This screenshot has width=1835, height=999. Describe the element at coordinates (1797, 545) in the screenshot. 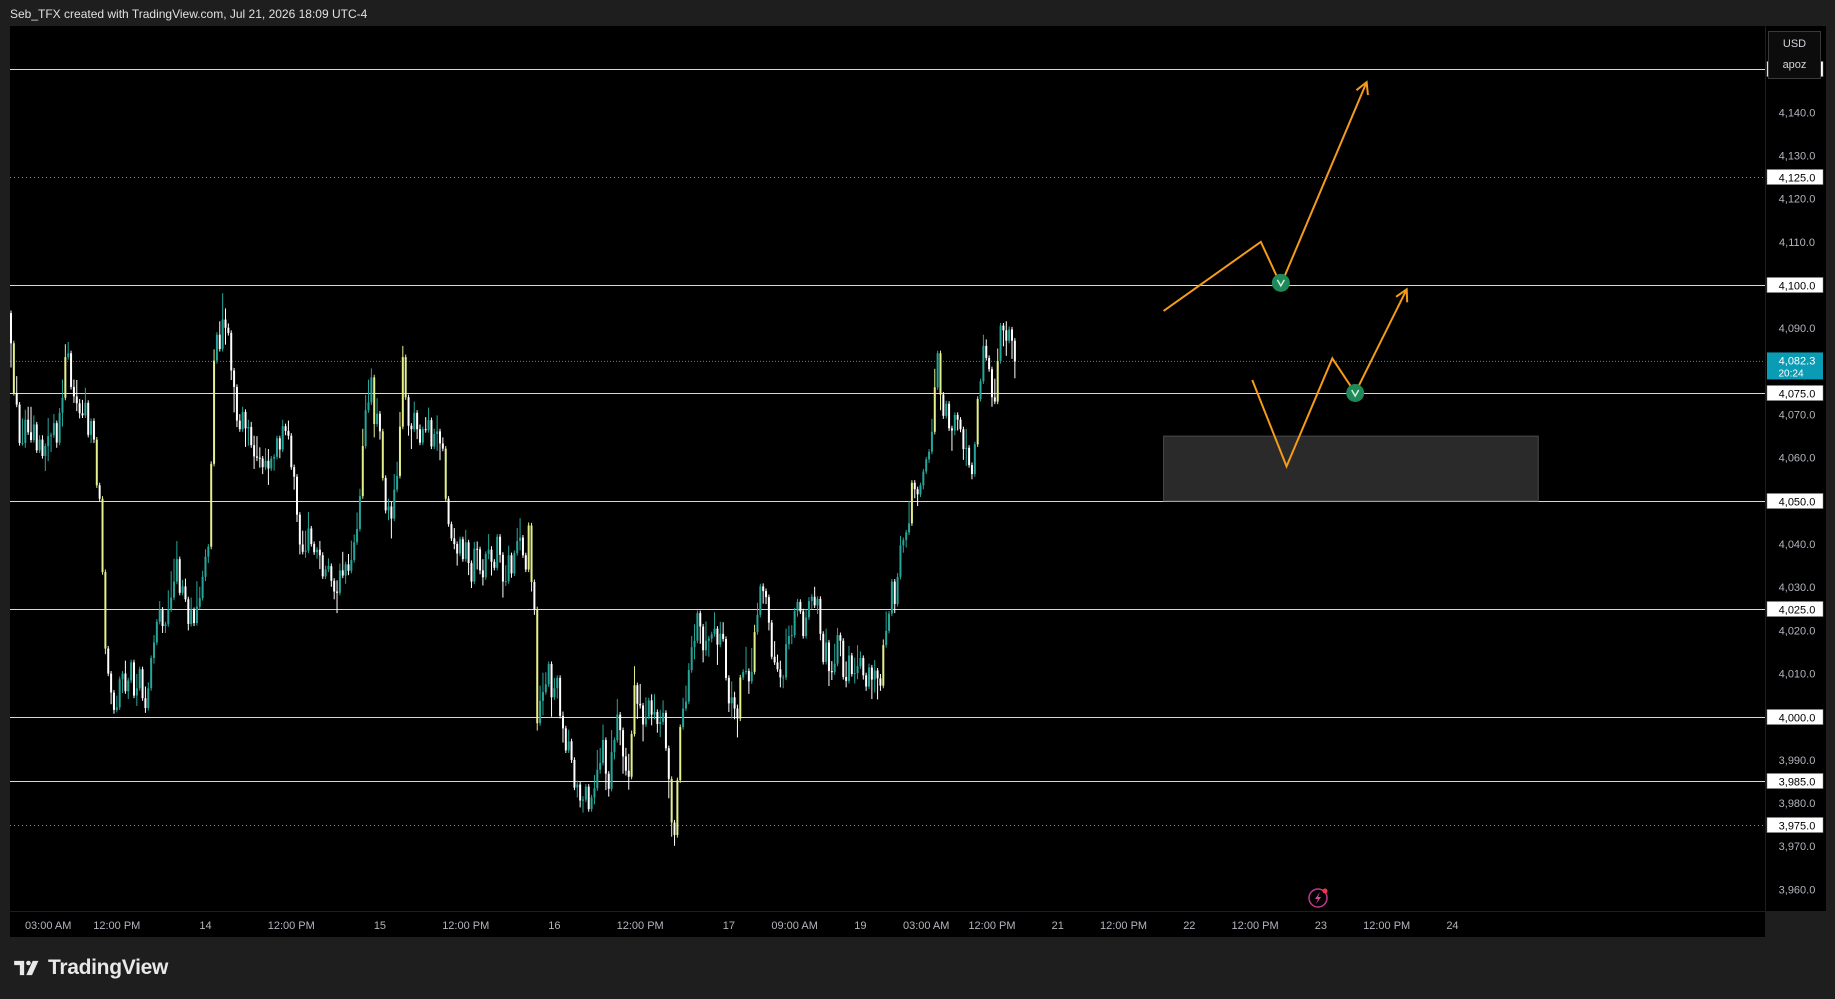

I see `price-tick-label: 4,040.0` at that location.